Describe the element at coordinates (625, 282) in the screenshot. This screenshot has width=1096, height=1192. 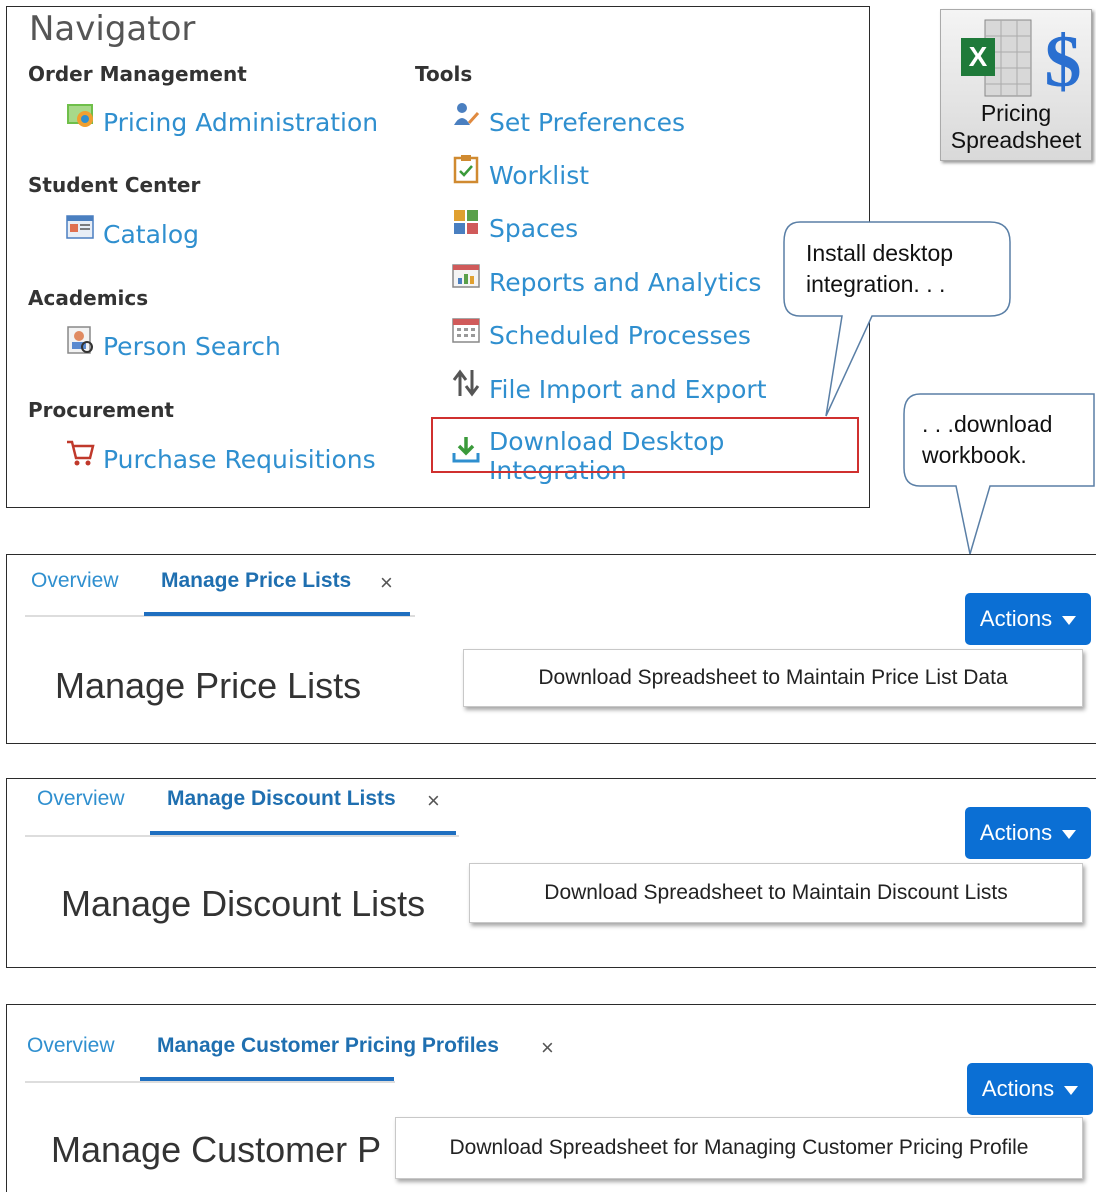
I see `nav-item-label: Reports and Analytics` at that location.